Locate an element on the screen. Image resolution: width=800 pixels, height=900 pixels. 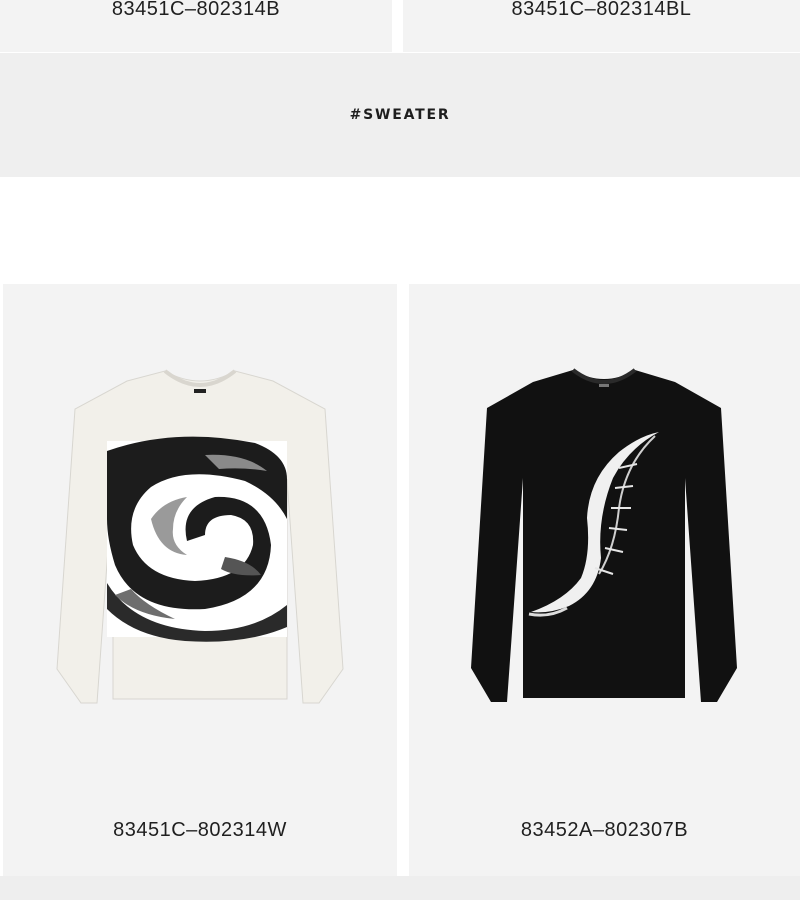
white-swirl-sweater-image is located at coordinates (200, 536).